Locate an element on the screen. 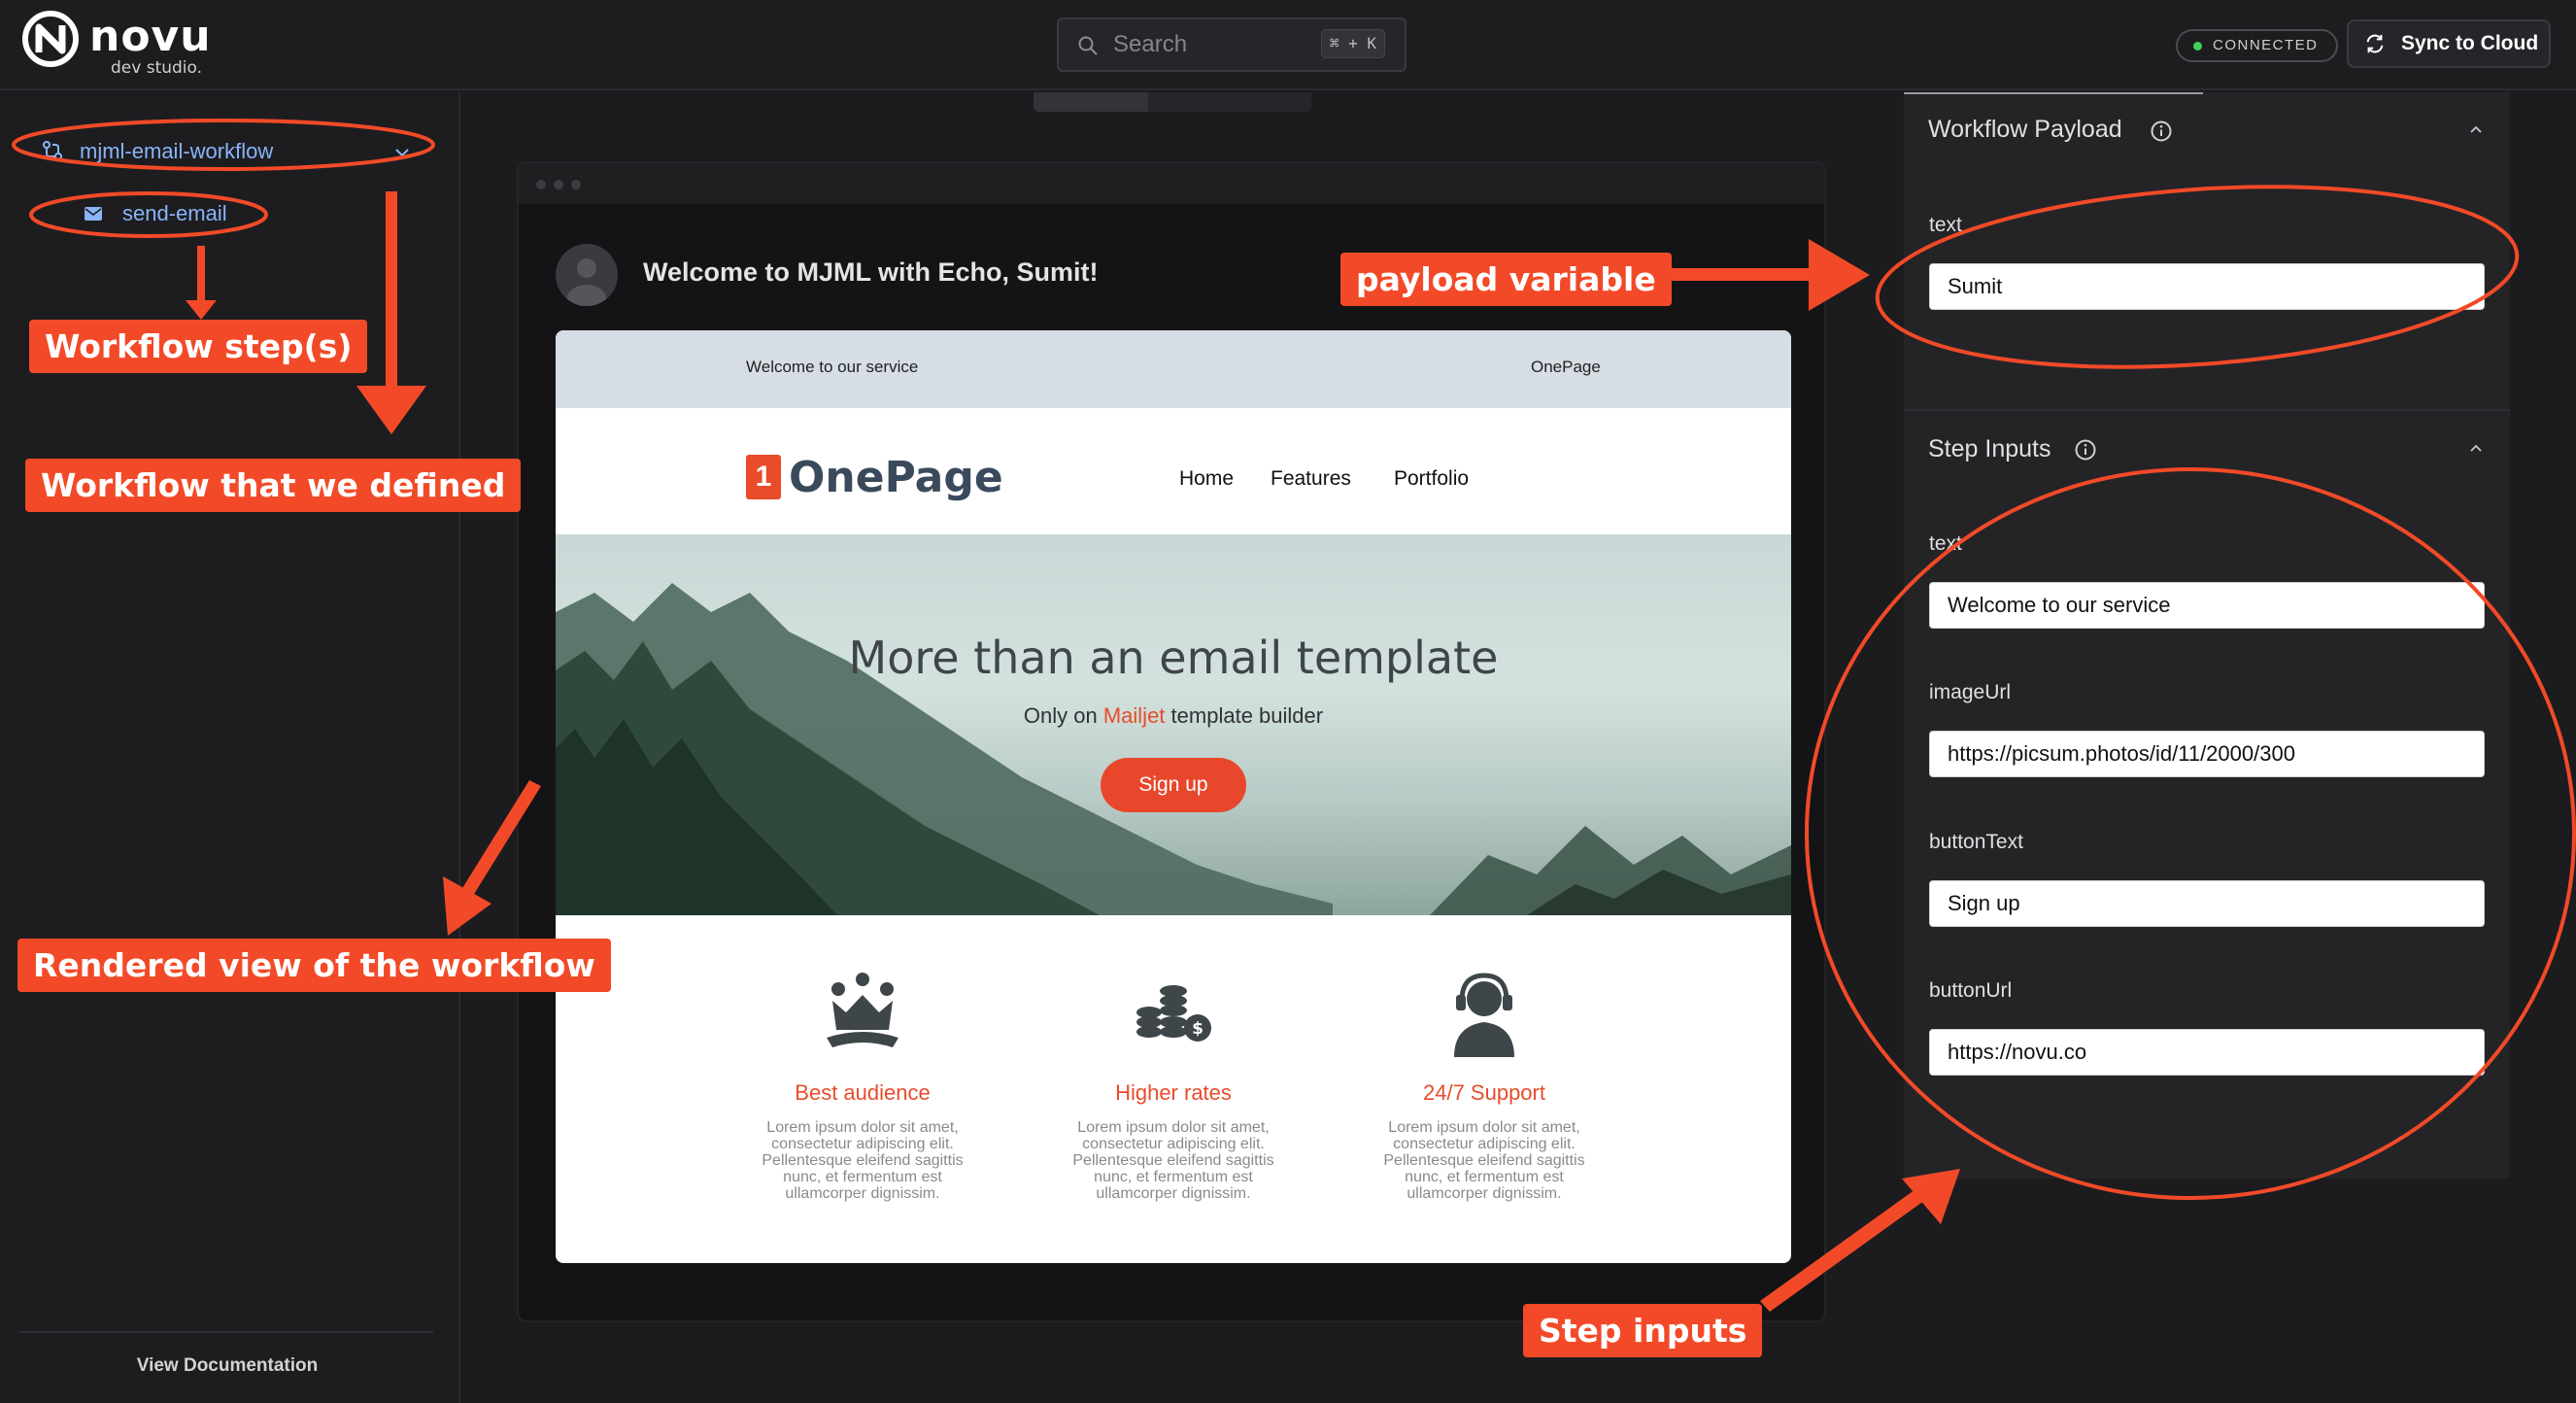  step-inputs-header: Step Inputs is located at coordinates (1989, 449).